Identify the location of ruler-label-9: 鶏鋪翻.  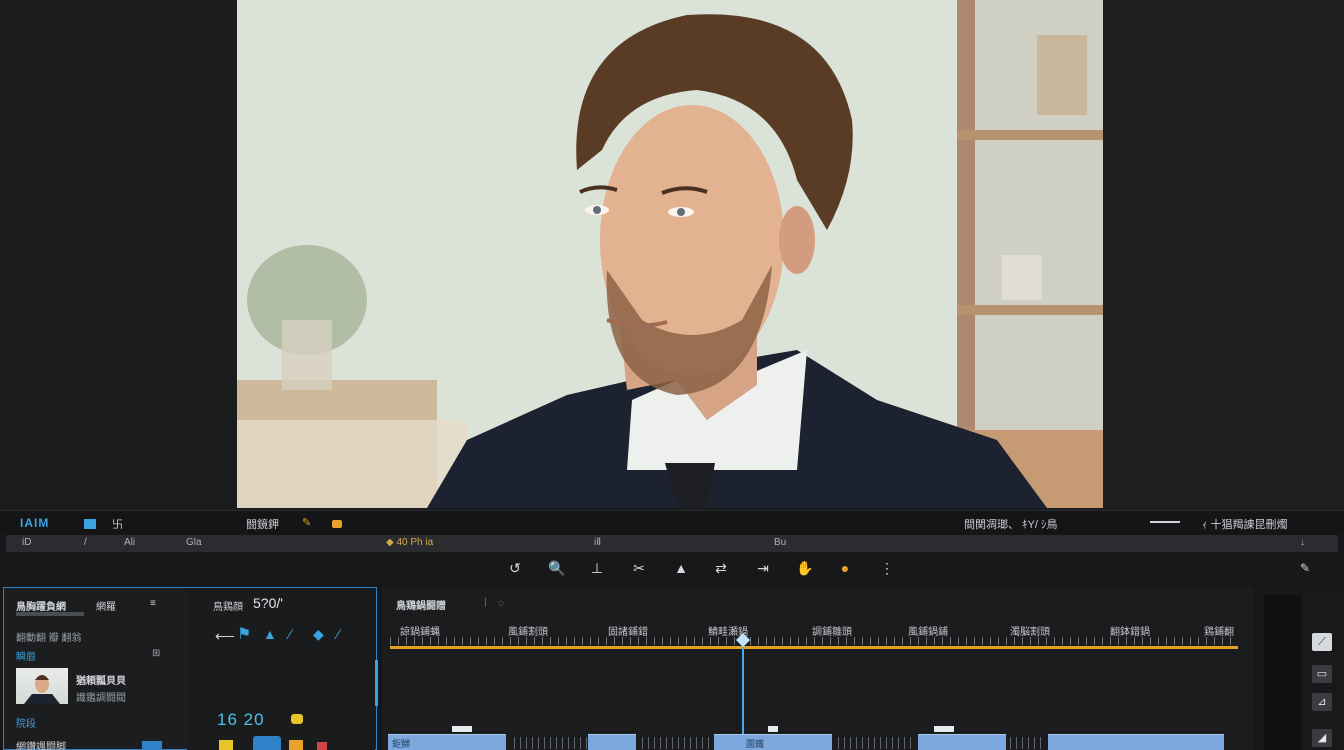
(1219, 632).